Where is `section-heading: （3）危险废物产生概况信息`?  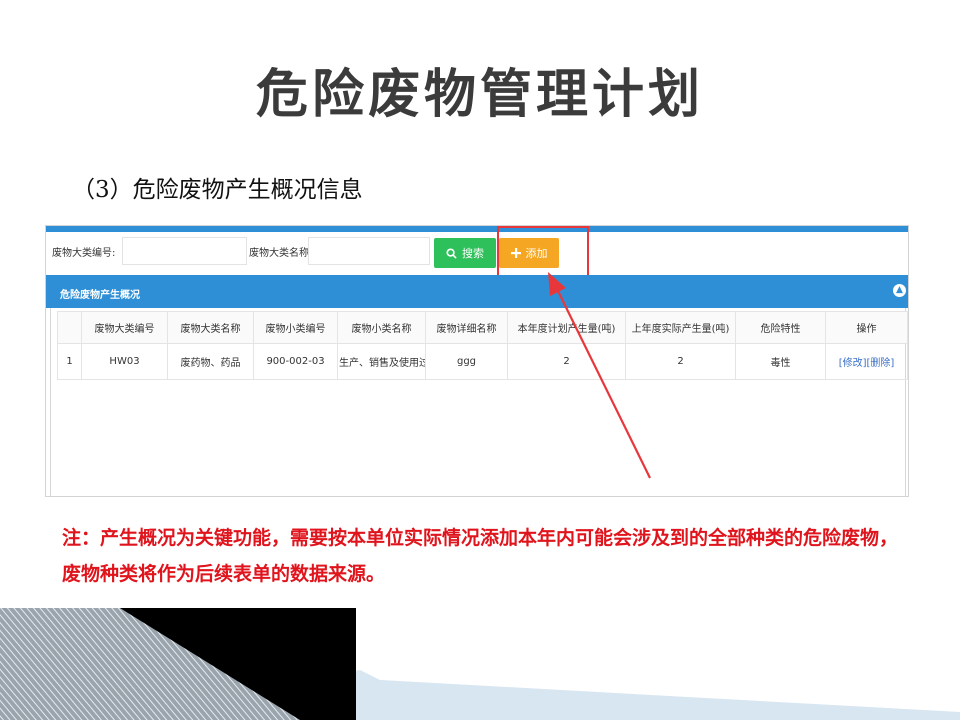 section-heading: （3）危险废物产生概况信息 is located at coordinates (217, 190).